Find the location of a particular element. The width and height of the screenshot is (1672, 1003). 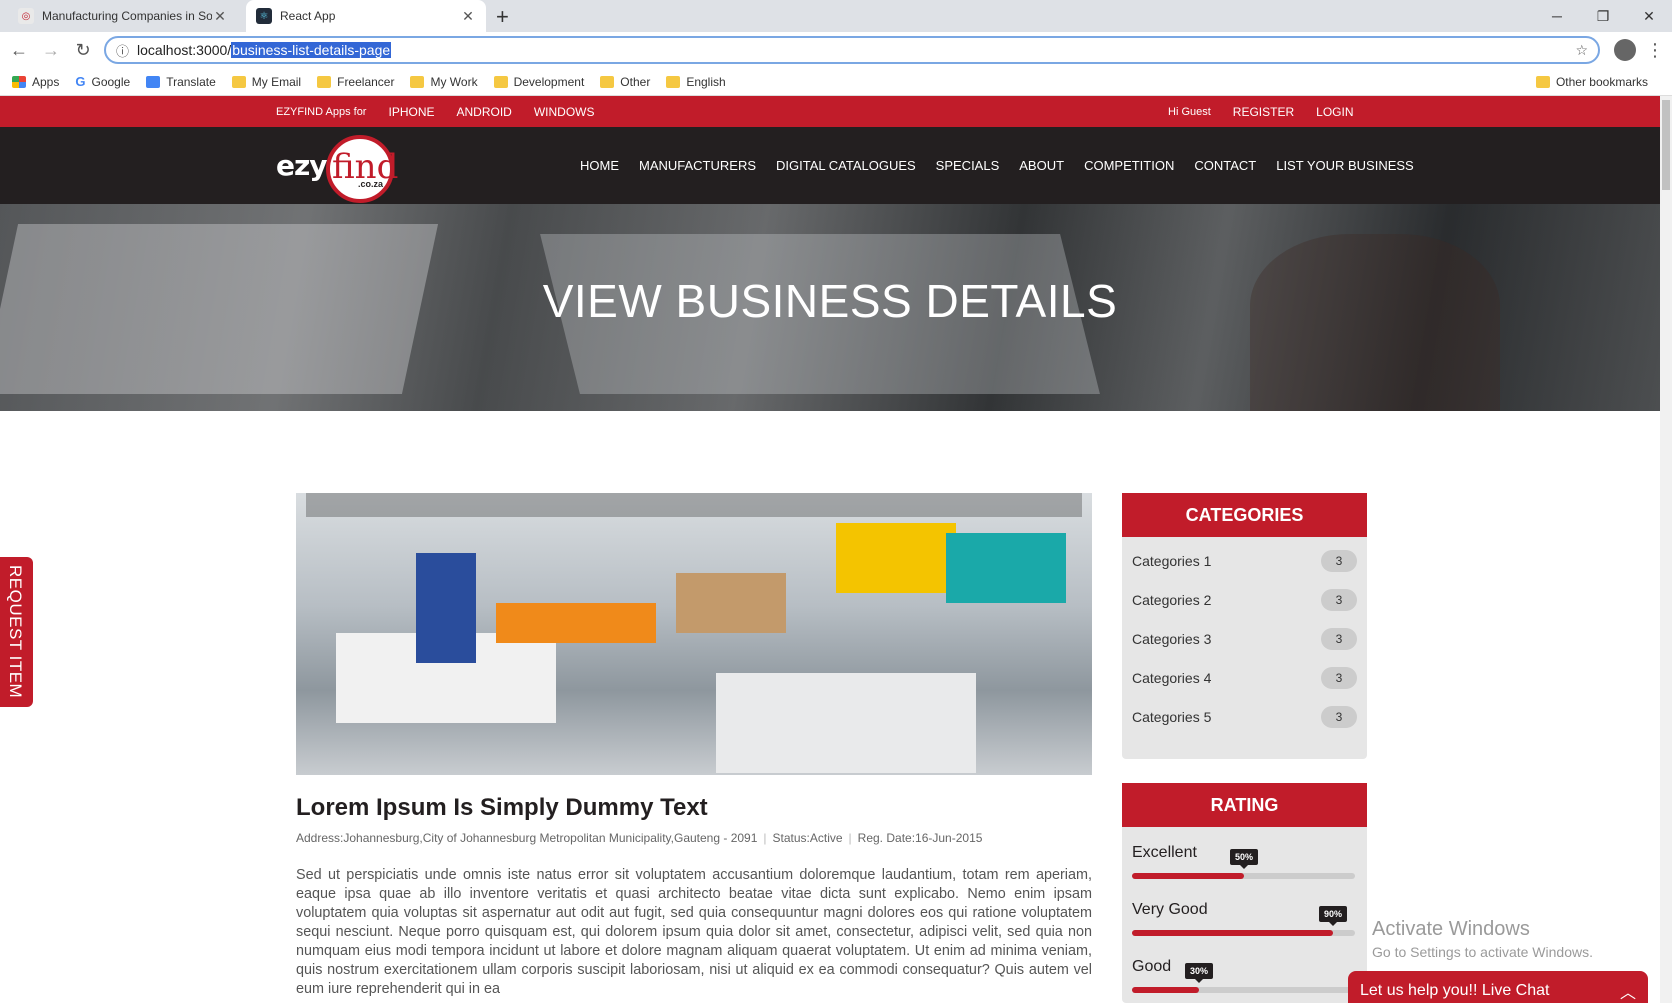

rating-percent-tooltip: 90% is located at coordinates (1333, 916).